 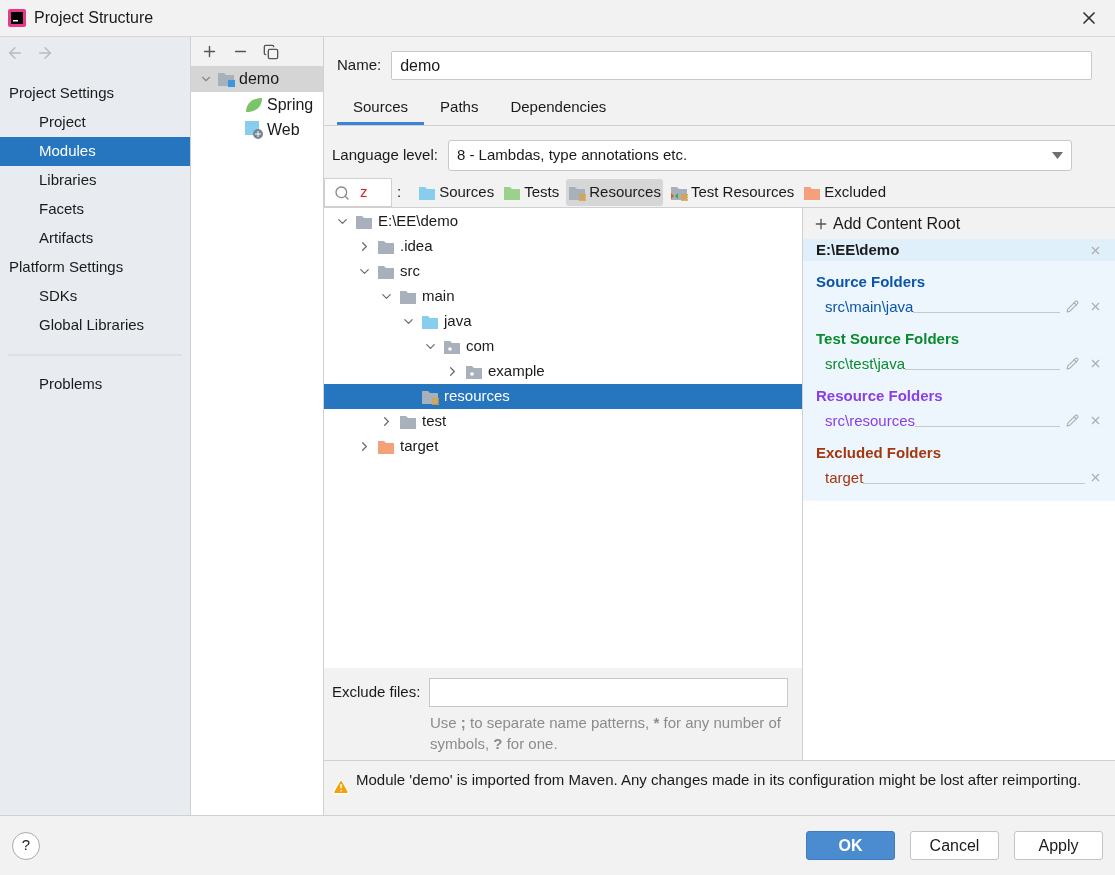 I want to click on folder-group-title: Excluded Folders, so click(x=879, y=453).